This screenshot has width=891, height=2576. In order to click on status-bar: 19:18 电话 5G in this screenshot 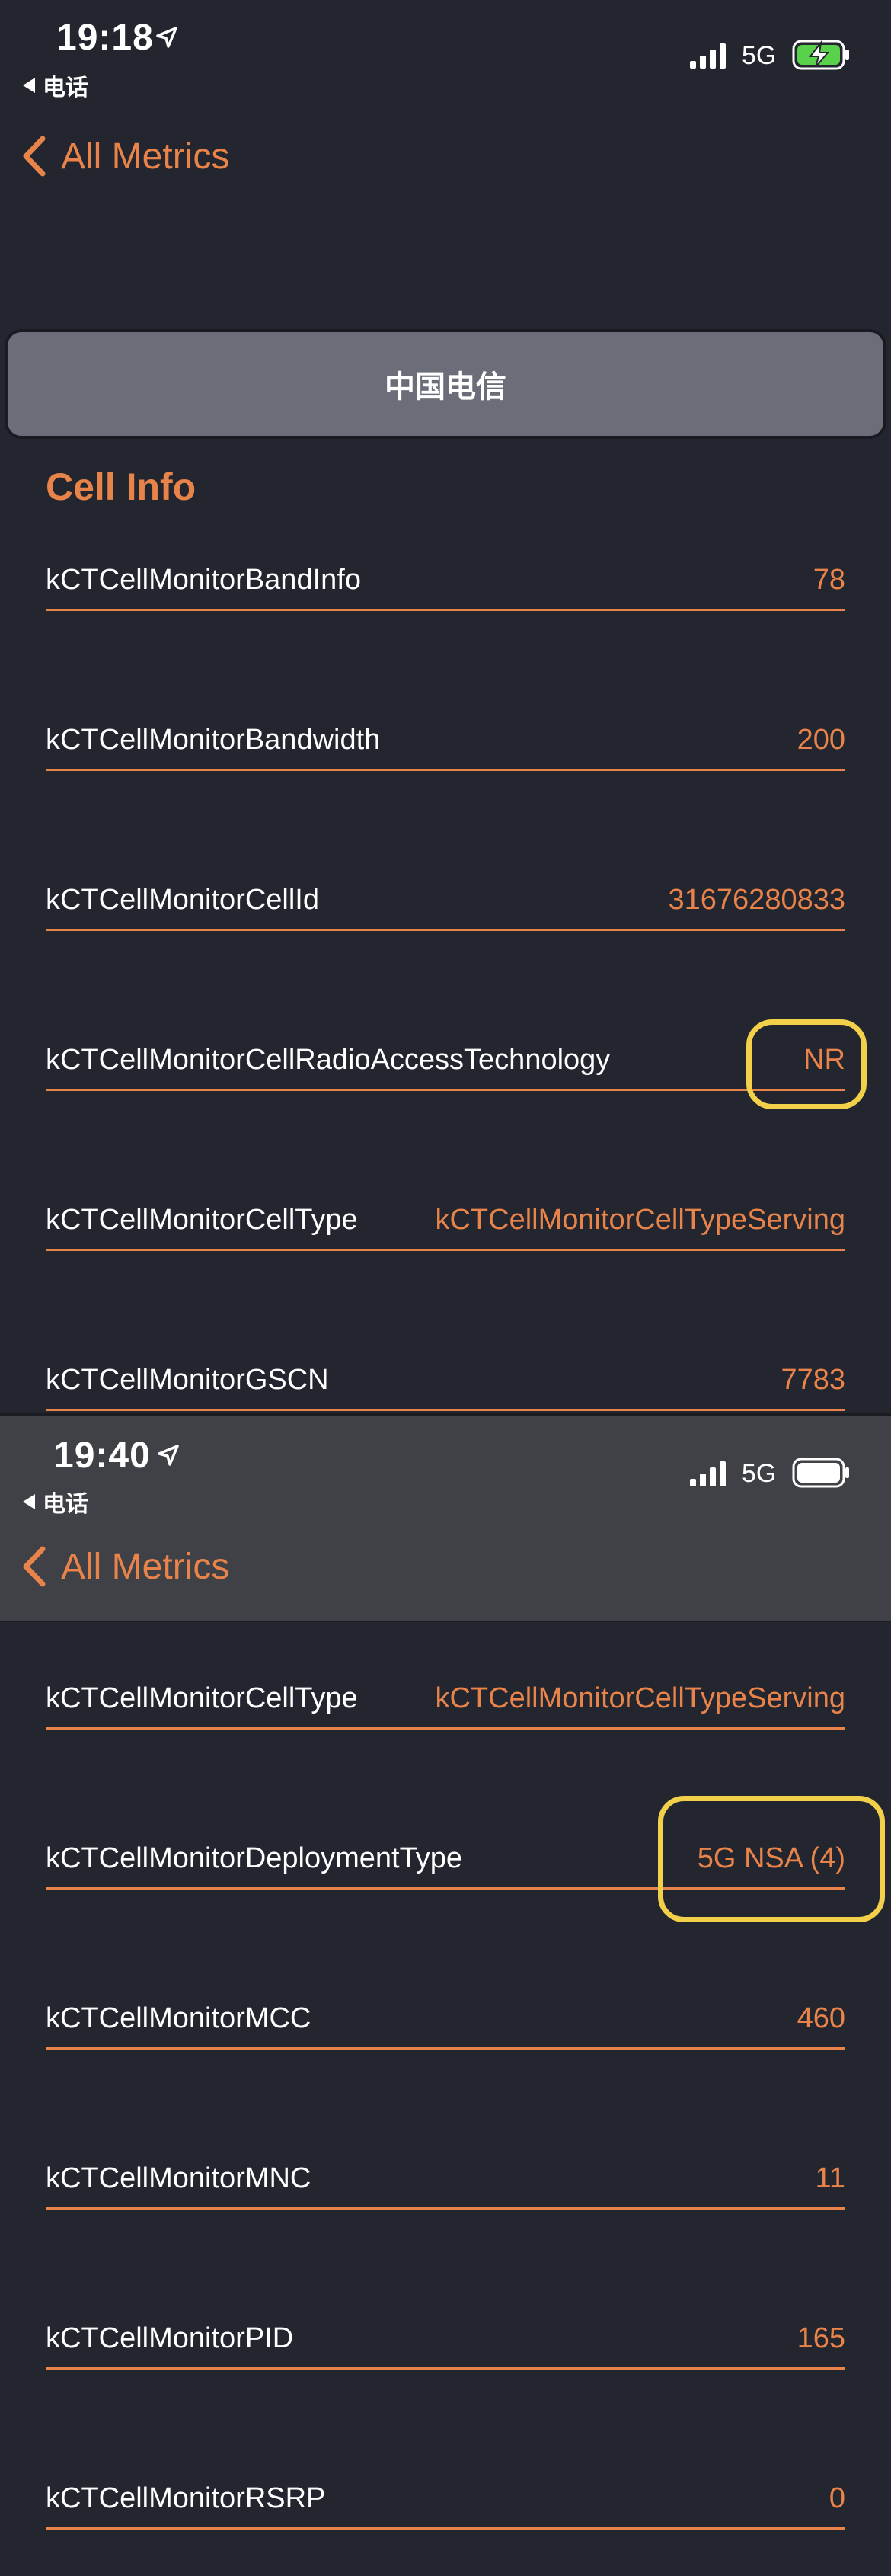, I will do `click(445, 53)`.